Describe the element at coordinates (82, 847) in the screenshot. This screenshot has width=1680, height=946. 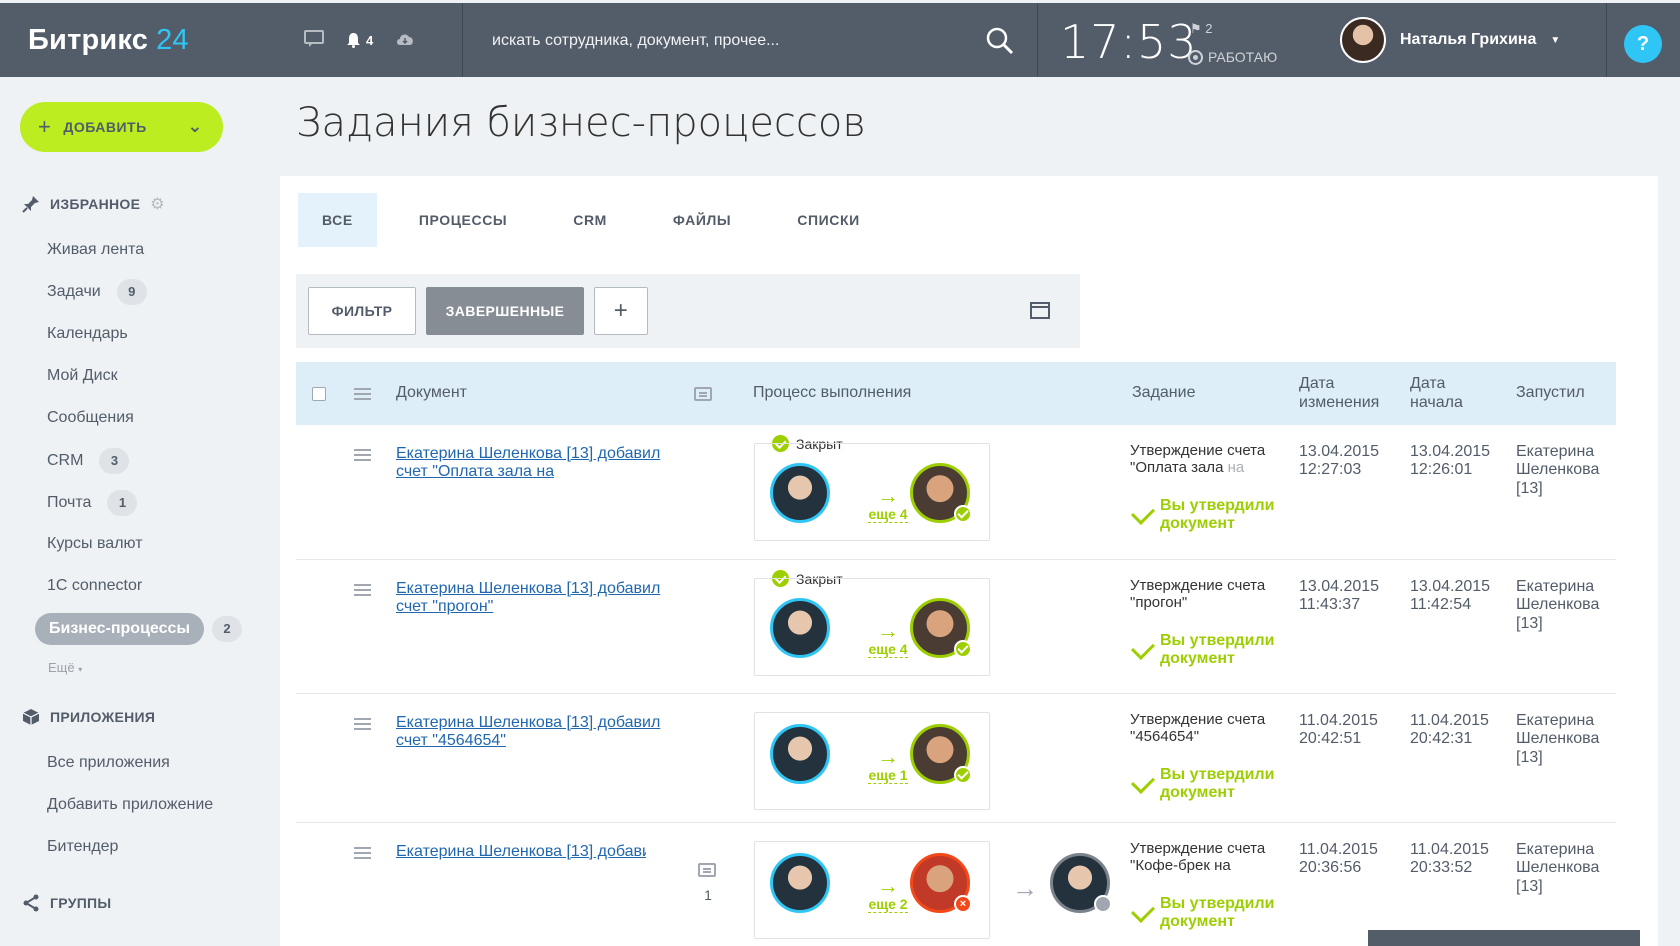
I see `sidebar-item-bitender: Битендер` at that location.